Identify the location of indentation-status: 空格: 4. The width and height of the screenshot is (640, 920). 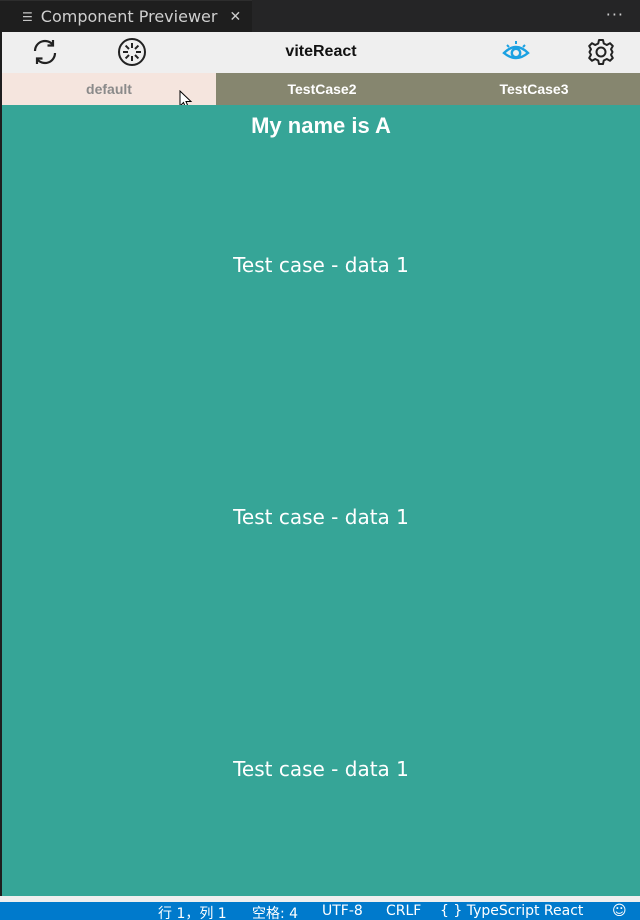
(275, 911).